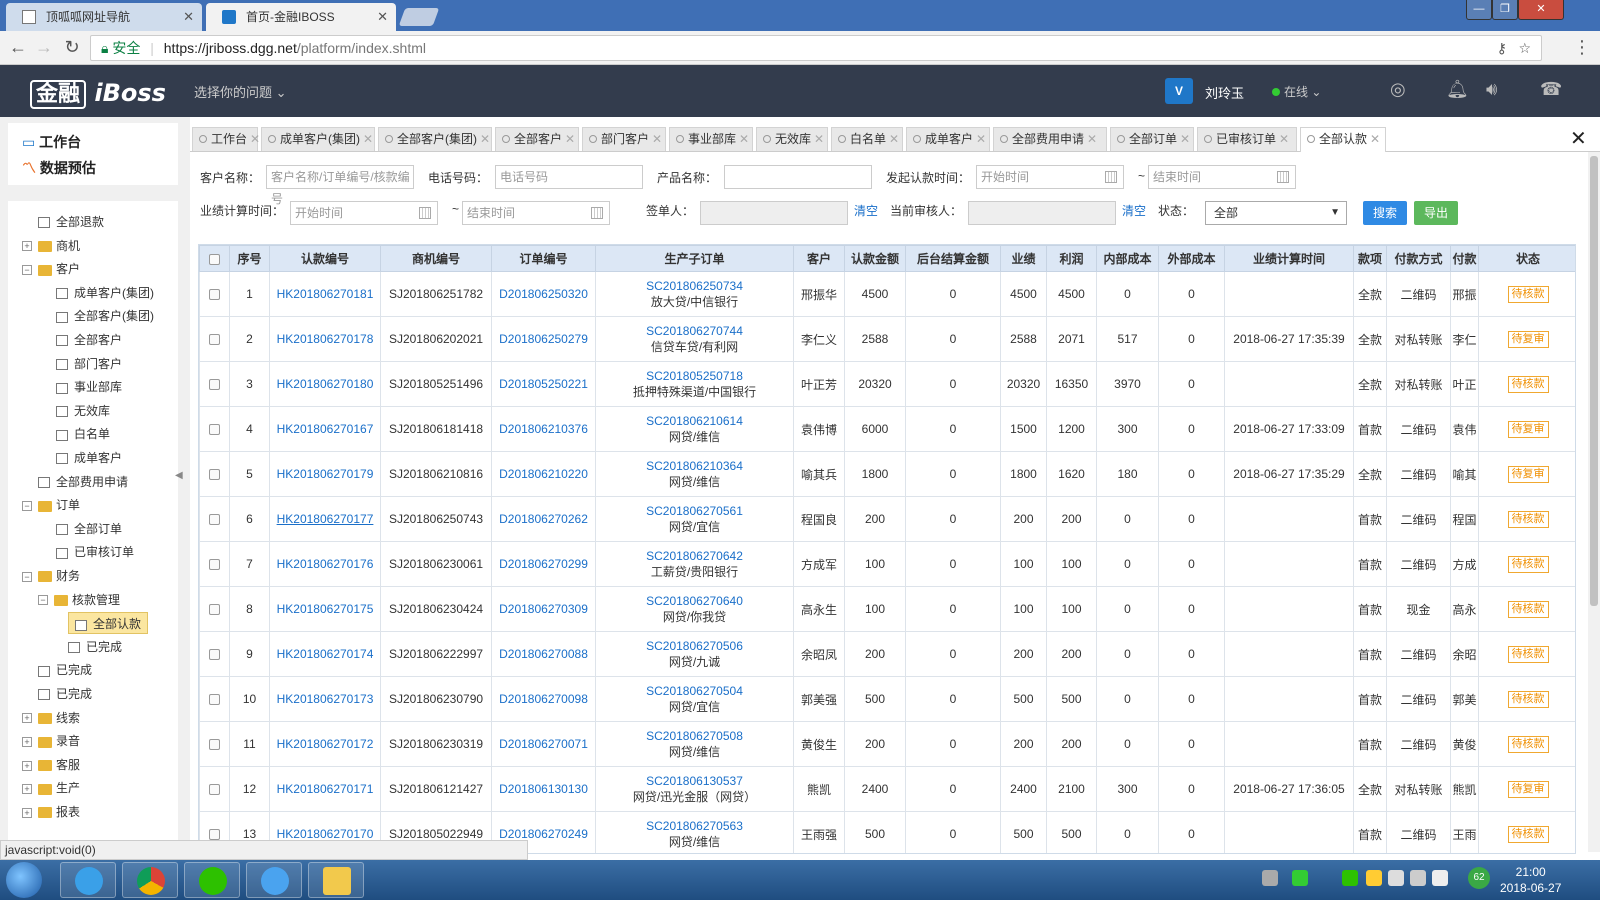 The image size is (1600, 900). What do you see at coordinates (27, 506) in the screenshot?
I see `collapse-icon: −` at bounding box center [27, 506].